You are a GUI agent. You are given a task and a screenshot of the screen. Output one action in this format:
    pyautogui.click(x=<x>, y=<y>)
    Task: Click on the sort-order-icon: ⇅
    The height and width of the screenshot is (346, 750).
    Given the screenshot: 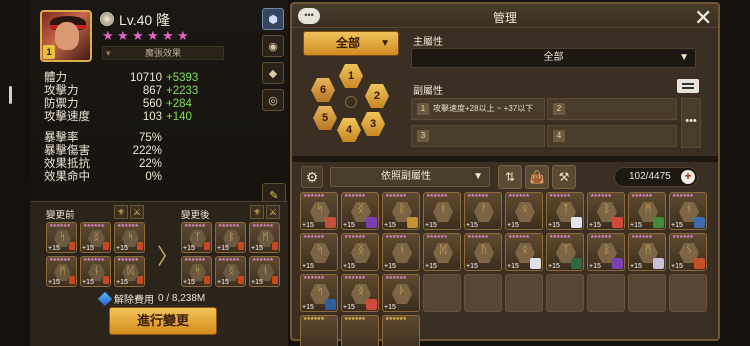 What is the action you would take?
    pyautogui.click(x=510, y=177)
    